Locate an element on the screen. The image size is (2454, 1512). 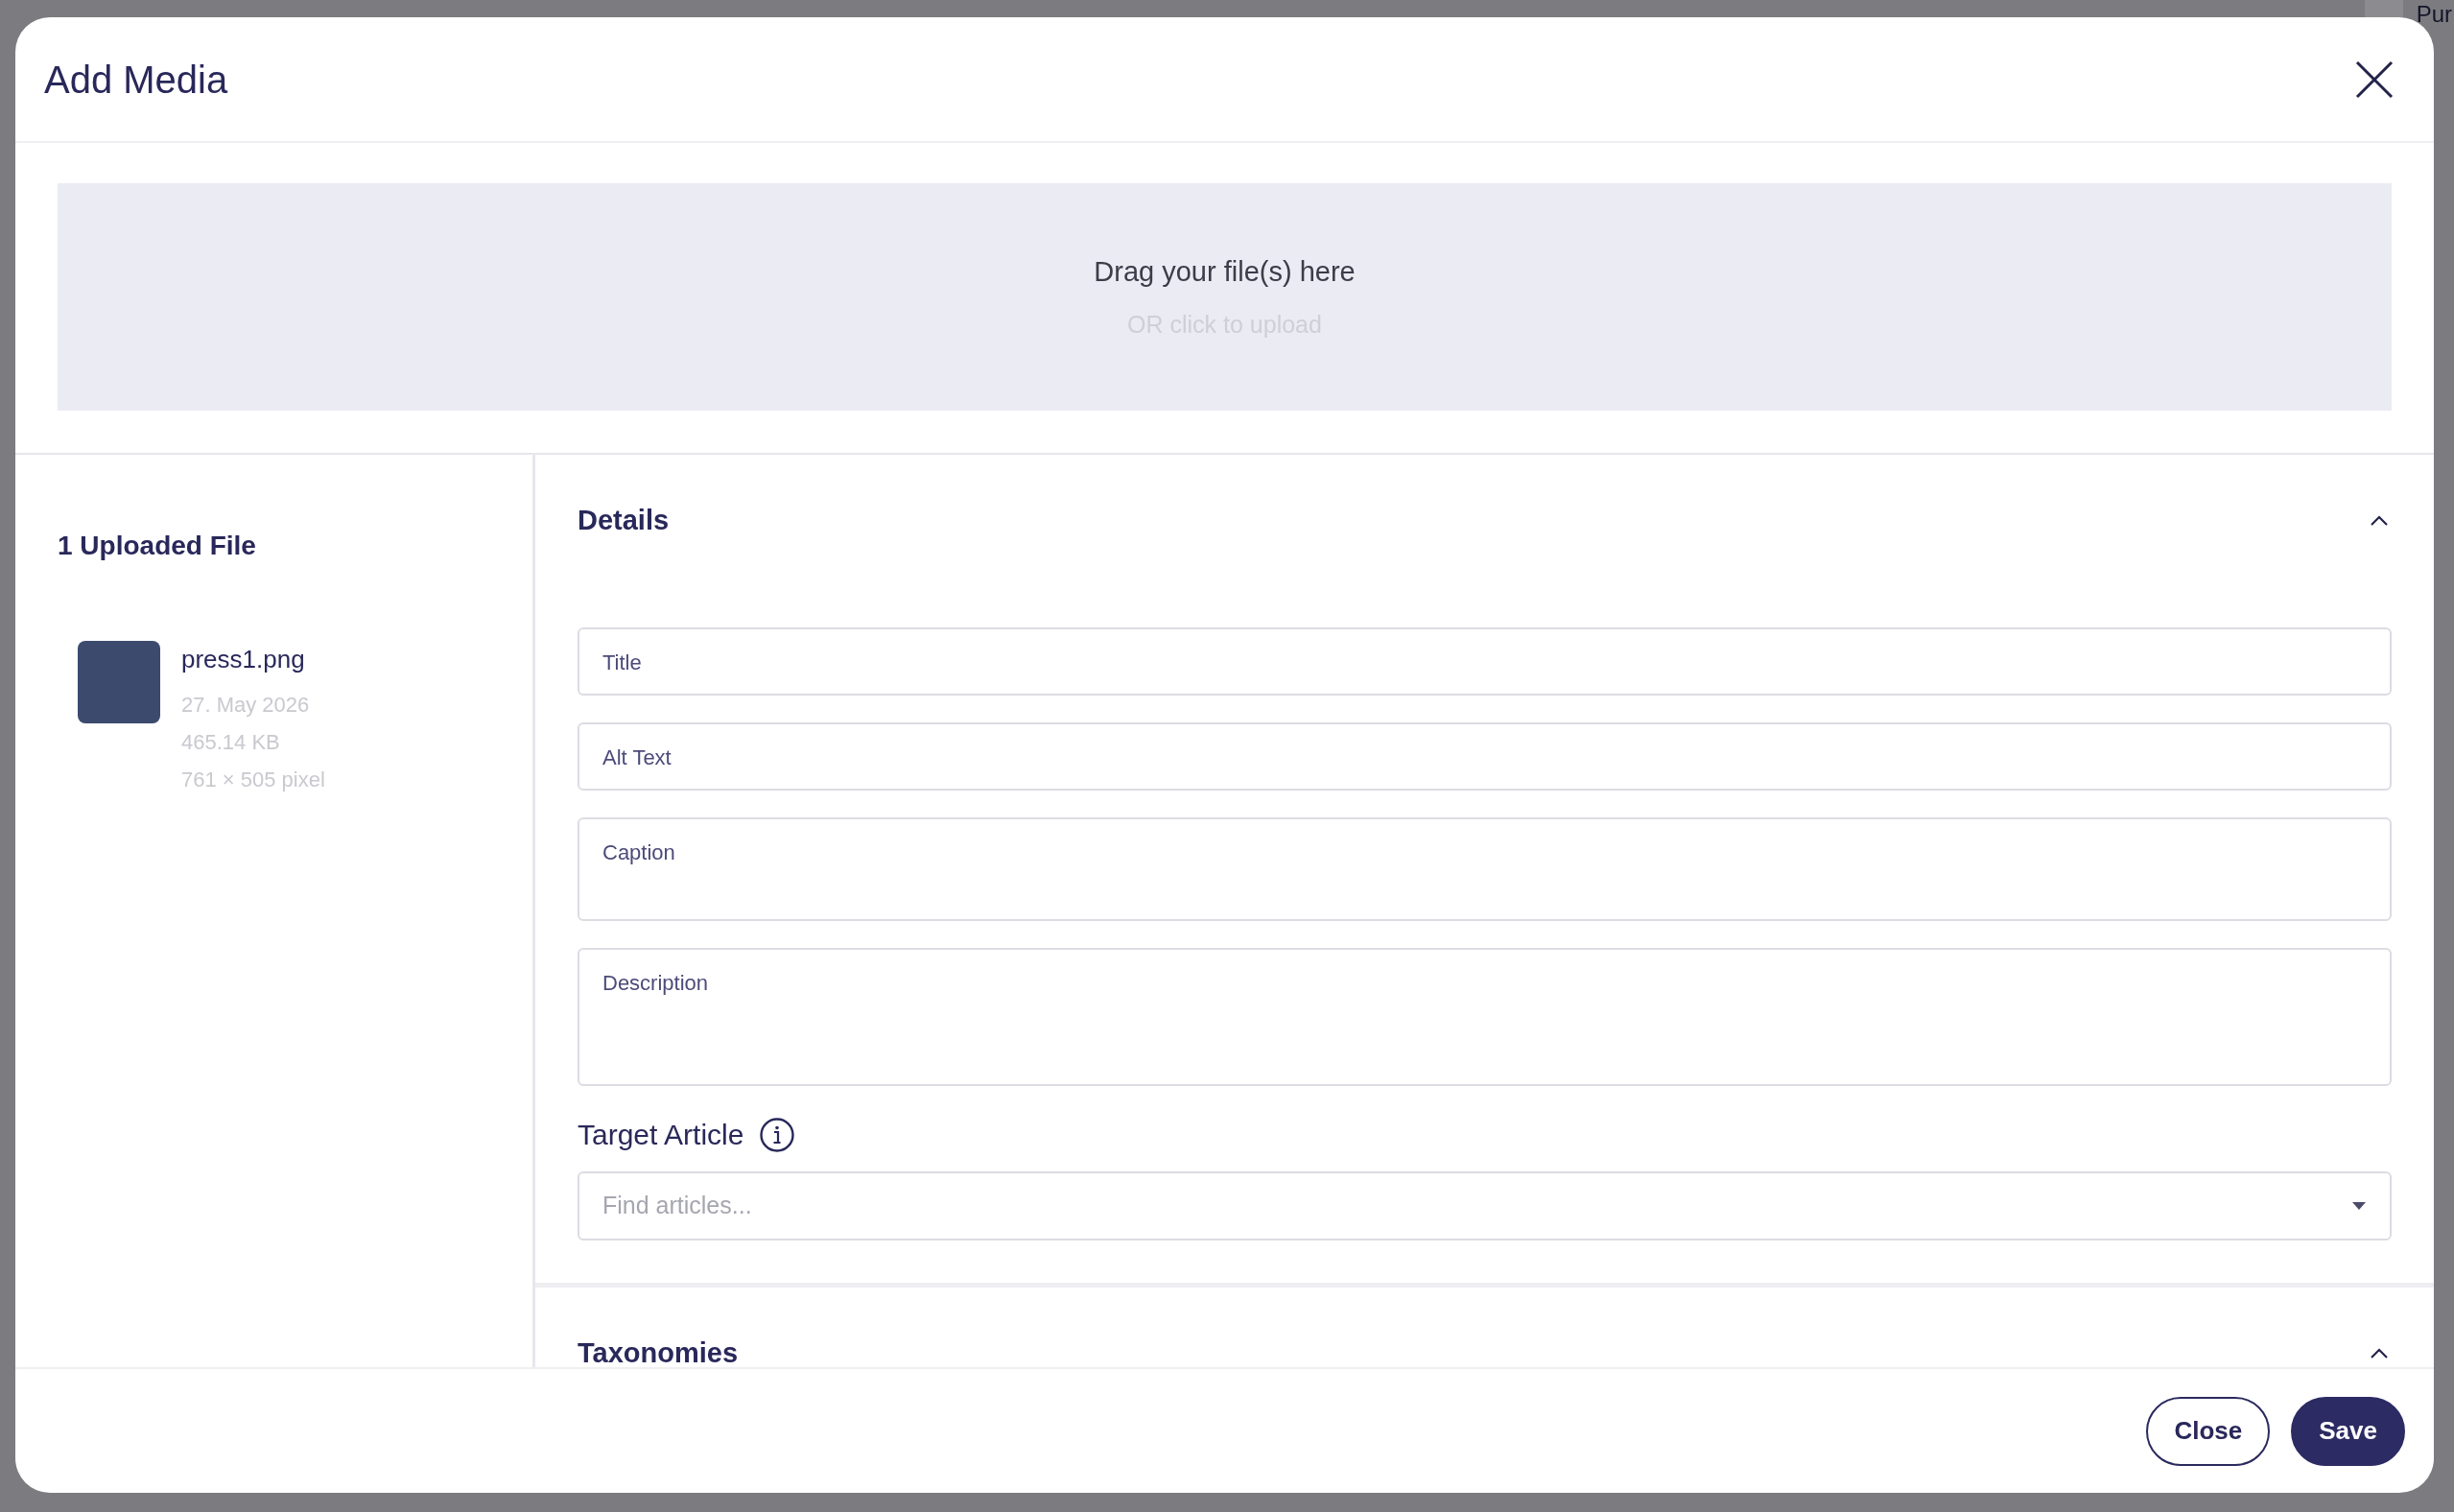
section-title: Taxonomies is located at coordinates (658, 1351).